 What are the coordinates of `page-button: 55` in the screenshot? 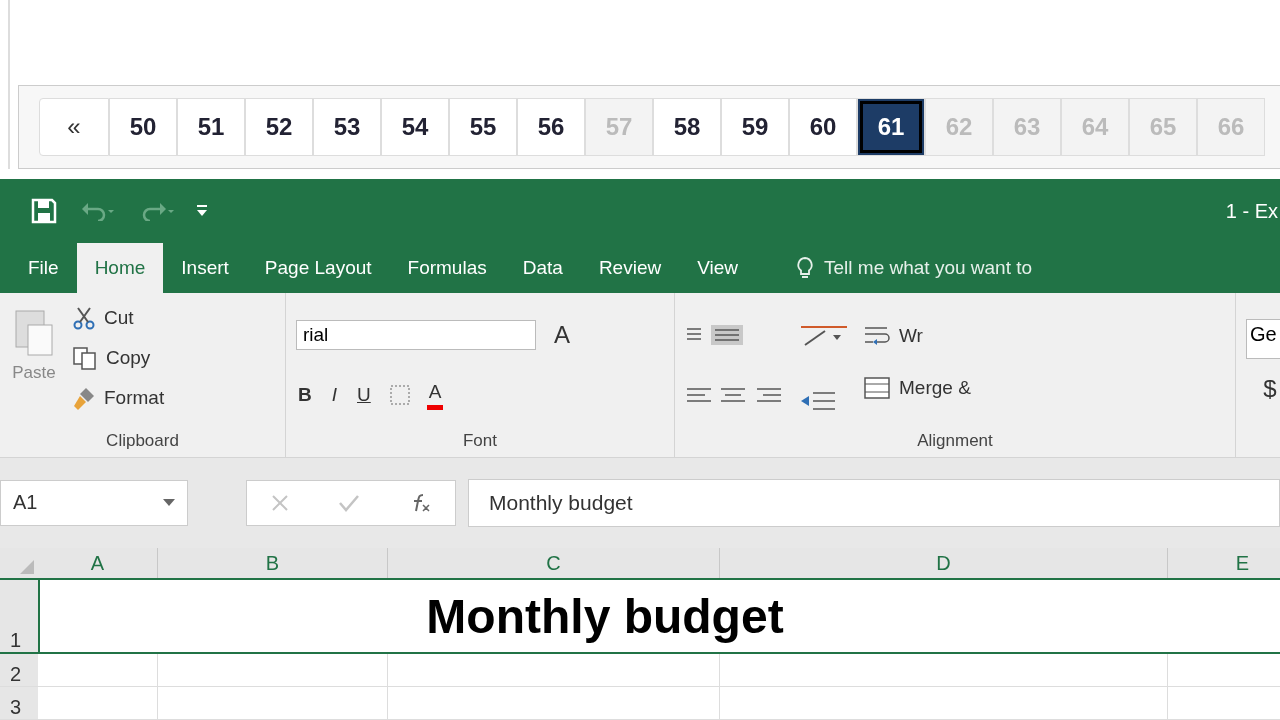 It's located at (483, 127).